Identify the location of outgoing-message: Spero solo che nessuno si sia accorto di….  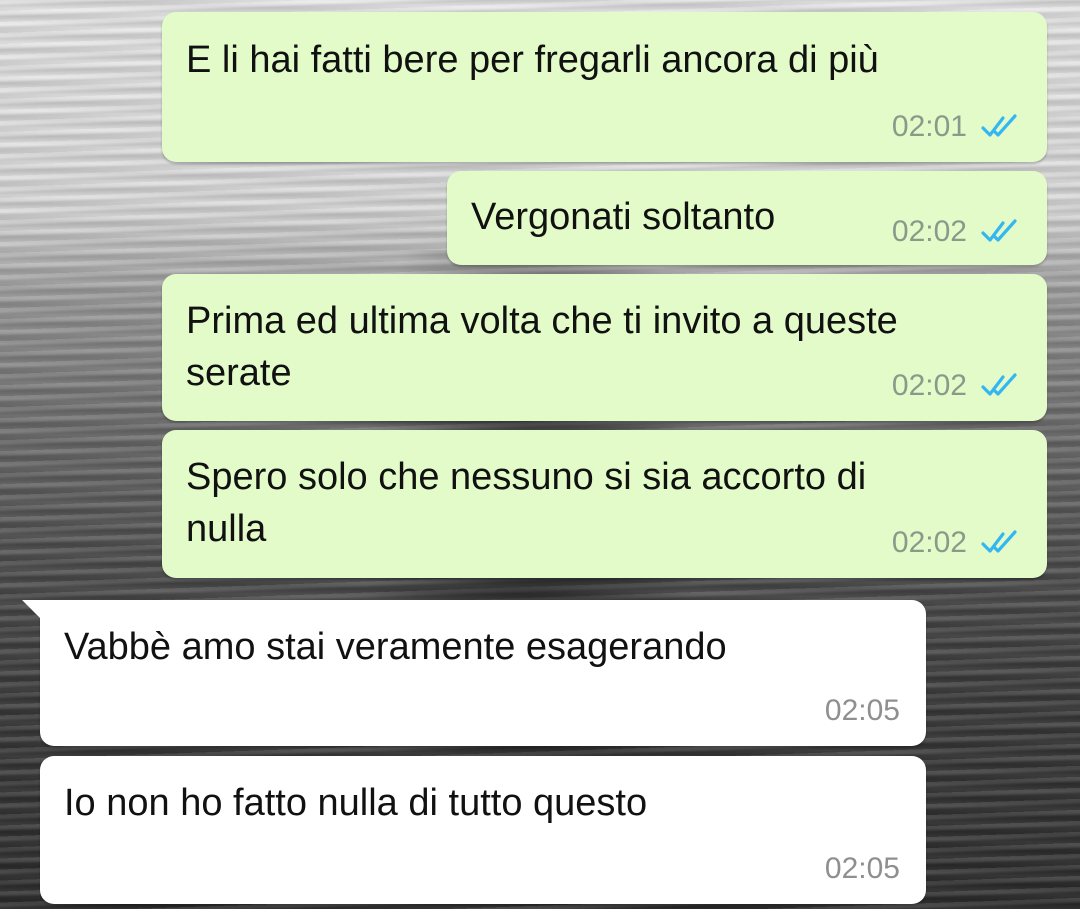
(604, 504).